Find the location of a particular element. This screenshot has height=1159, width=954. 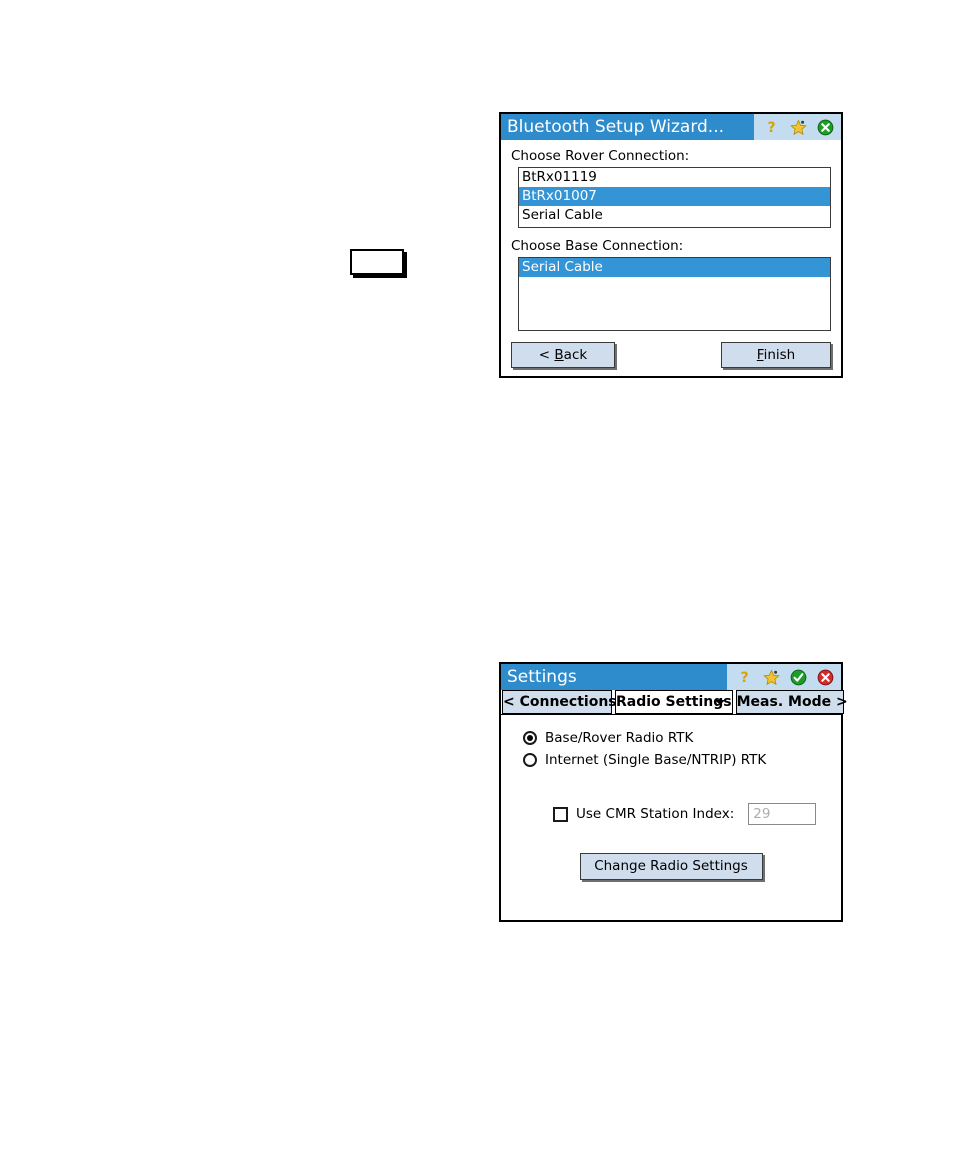

list-item: BtRx01007 is located at coordinates (674, 196).